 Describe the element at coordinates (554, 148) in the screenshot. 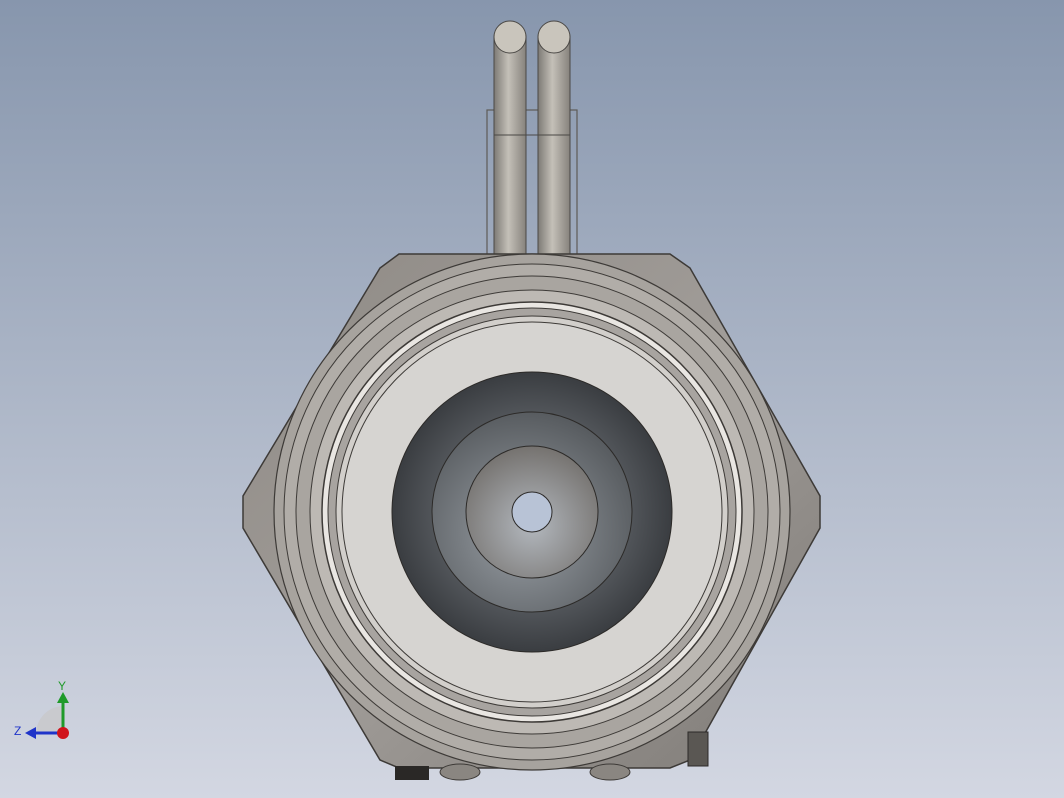

I see `pin-right` at that location.